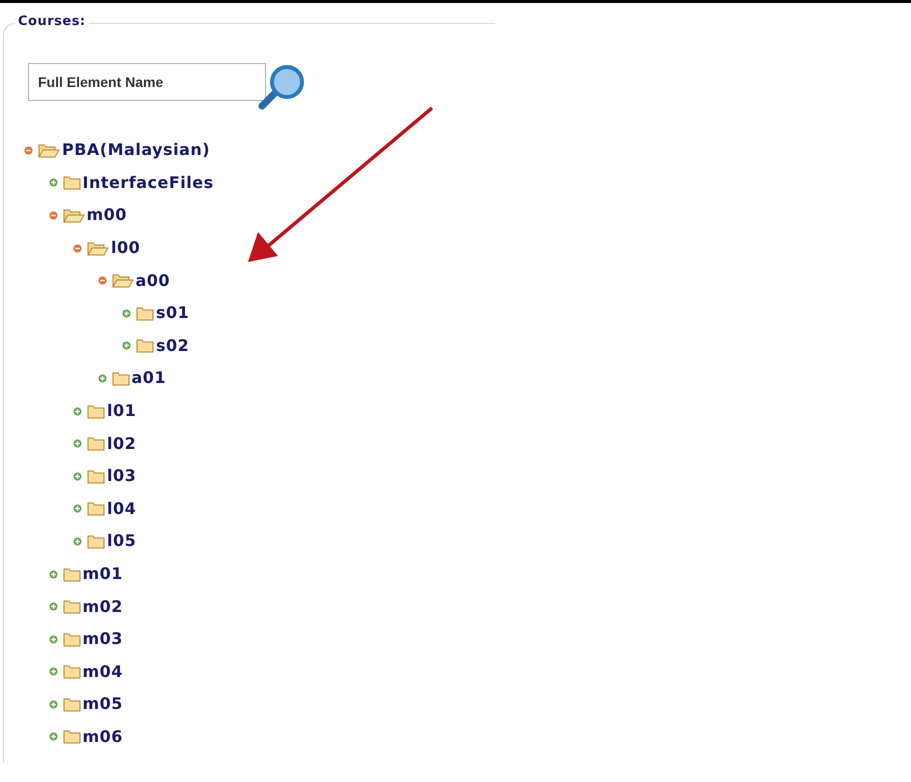  Describe the element at coordinates (153, 280) in the screenshot. I see `tree-node-label: a00` at that location.